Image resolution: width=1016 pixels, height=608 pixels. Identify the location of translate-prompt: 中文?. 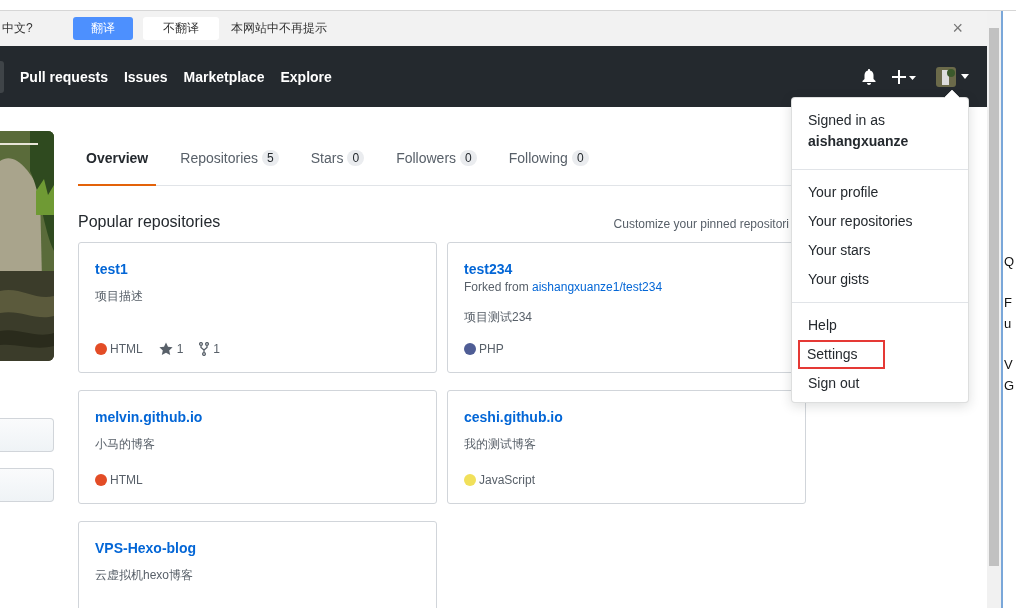
(18, 28).